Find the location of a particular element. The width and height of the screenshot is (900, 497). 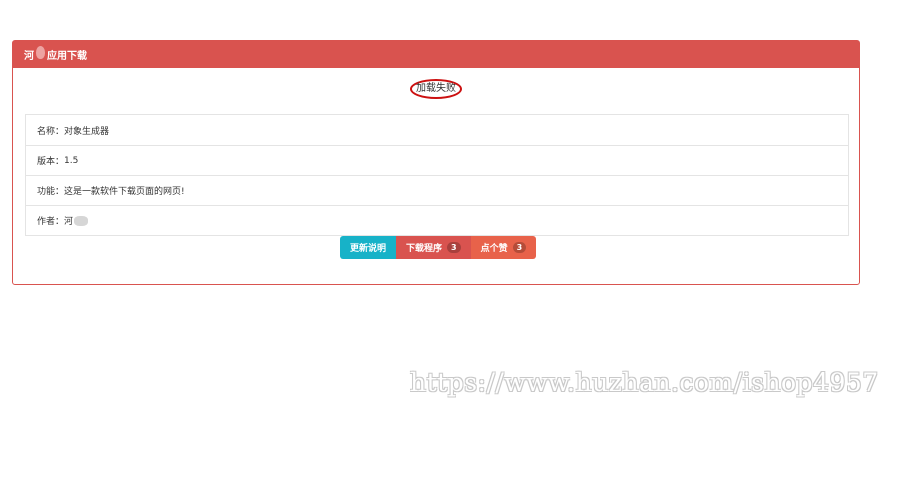

title-redacted-blur is located at coordinates (40, 52).